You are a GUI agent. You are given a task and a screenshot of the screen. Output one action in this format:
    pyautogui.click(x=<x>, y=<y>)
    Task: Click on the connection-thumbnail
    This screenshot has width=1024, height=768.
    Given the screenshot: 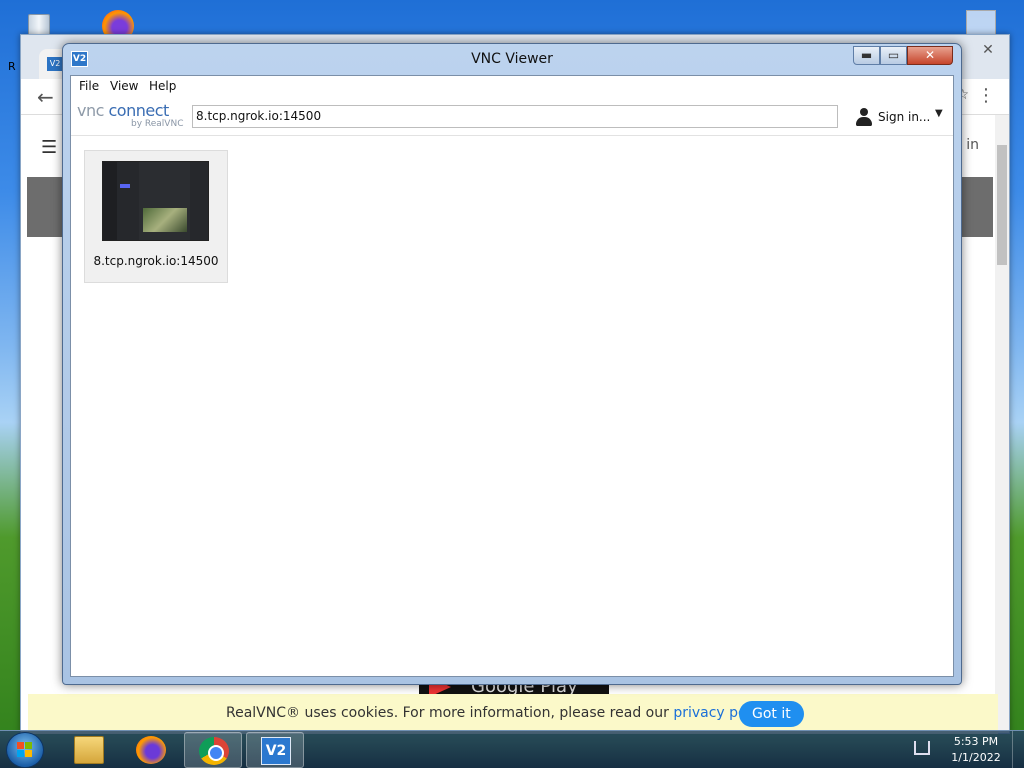 What is the action you would take?
    pyautogui.click(x=155, y=201)
    